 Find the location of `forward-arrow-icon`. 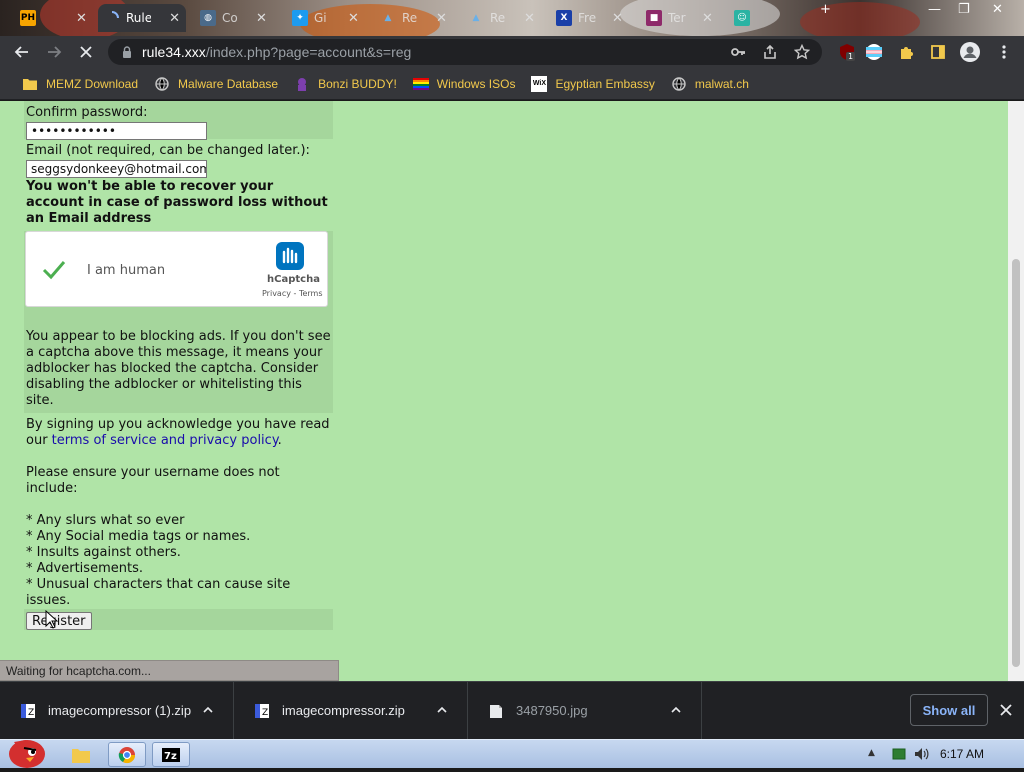

forward-arrow-icon is located at coordinates (55, 52).